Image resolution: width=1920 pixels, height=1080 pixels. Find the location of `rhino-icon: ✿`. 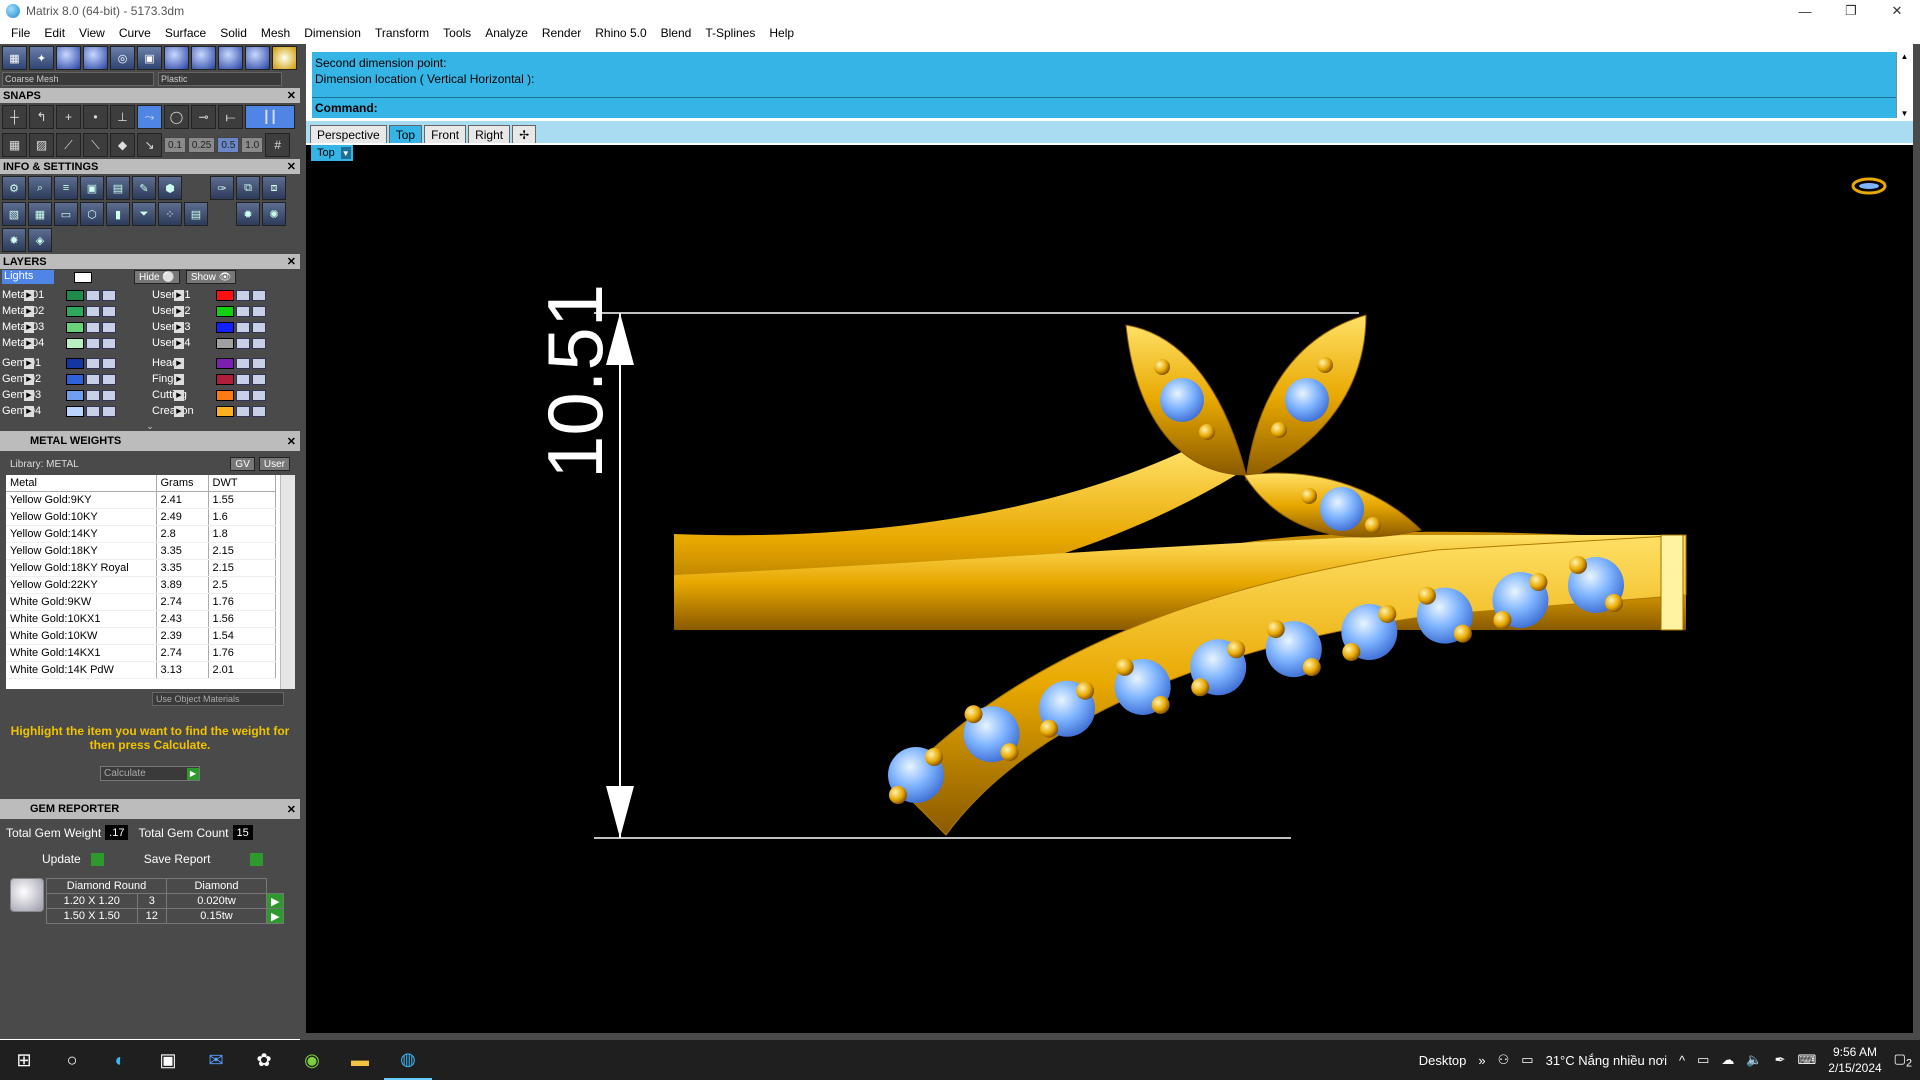

rhino-icon: ✿ is located at coordinates (264, 1060).